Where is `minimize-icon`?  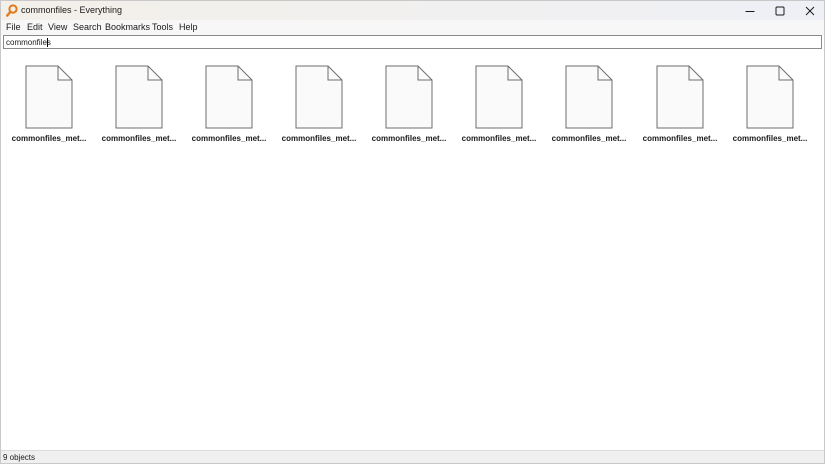 minimize-icon is located at coordinates (750, 11).